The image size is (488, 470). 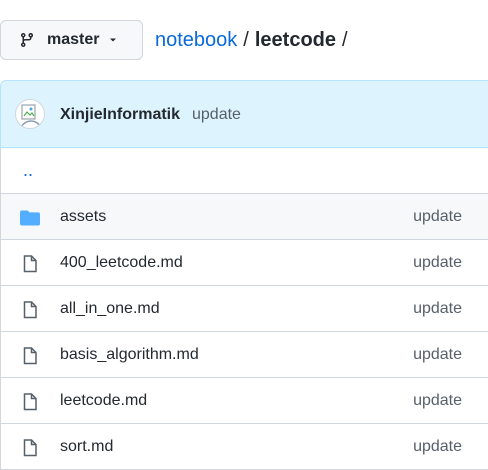 What do you see at coordinates (83, 217) in the screenshot?
I see `file-name-link: assets` at bounding box center [83, 217].